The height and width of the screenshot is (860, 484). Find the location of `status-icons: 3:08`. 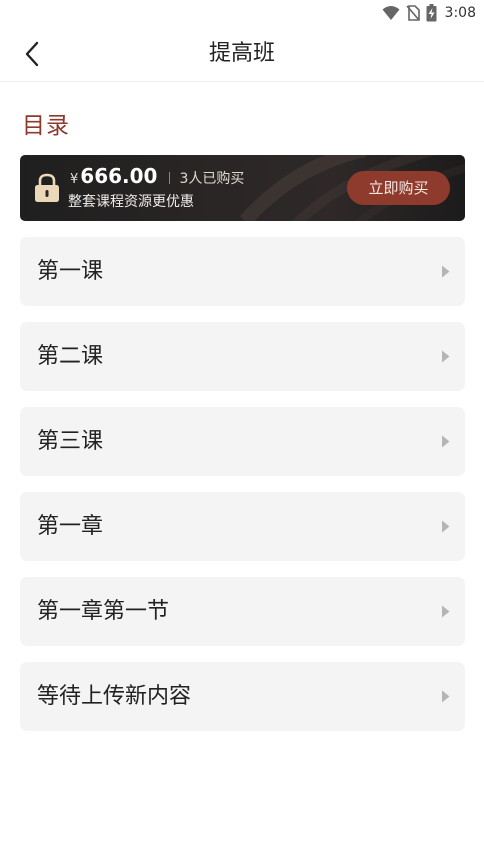

status-icons: 3:08 is located at coordinates (429, 13).